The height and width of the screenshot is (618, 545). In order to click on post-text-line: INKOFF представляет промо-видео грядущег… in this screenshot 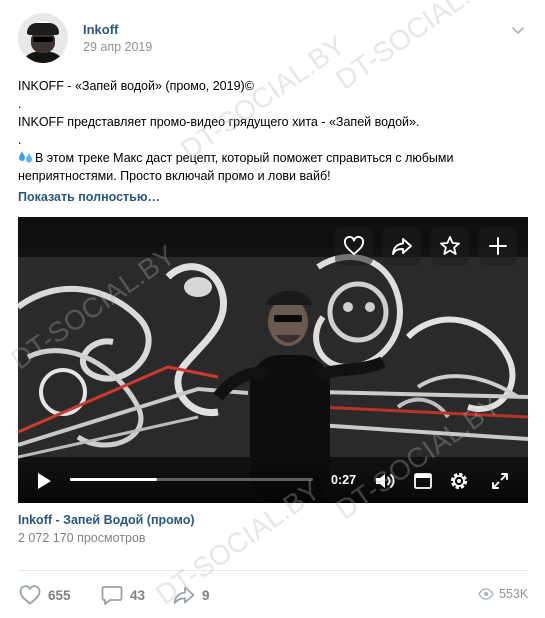, I will do `click(219, 122)`.